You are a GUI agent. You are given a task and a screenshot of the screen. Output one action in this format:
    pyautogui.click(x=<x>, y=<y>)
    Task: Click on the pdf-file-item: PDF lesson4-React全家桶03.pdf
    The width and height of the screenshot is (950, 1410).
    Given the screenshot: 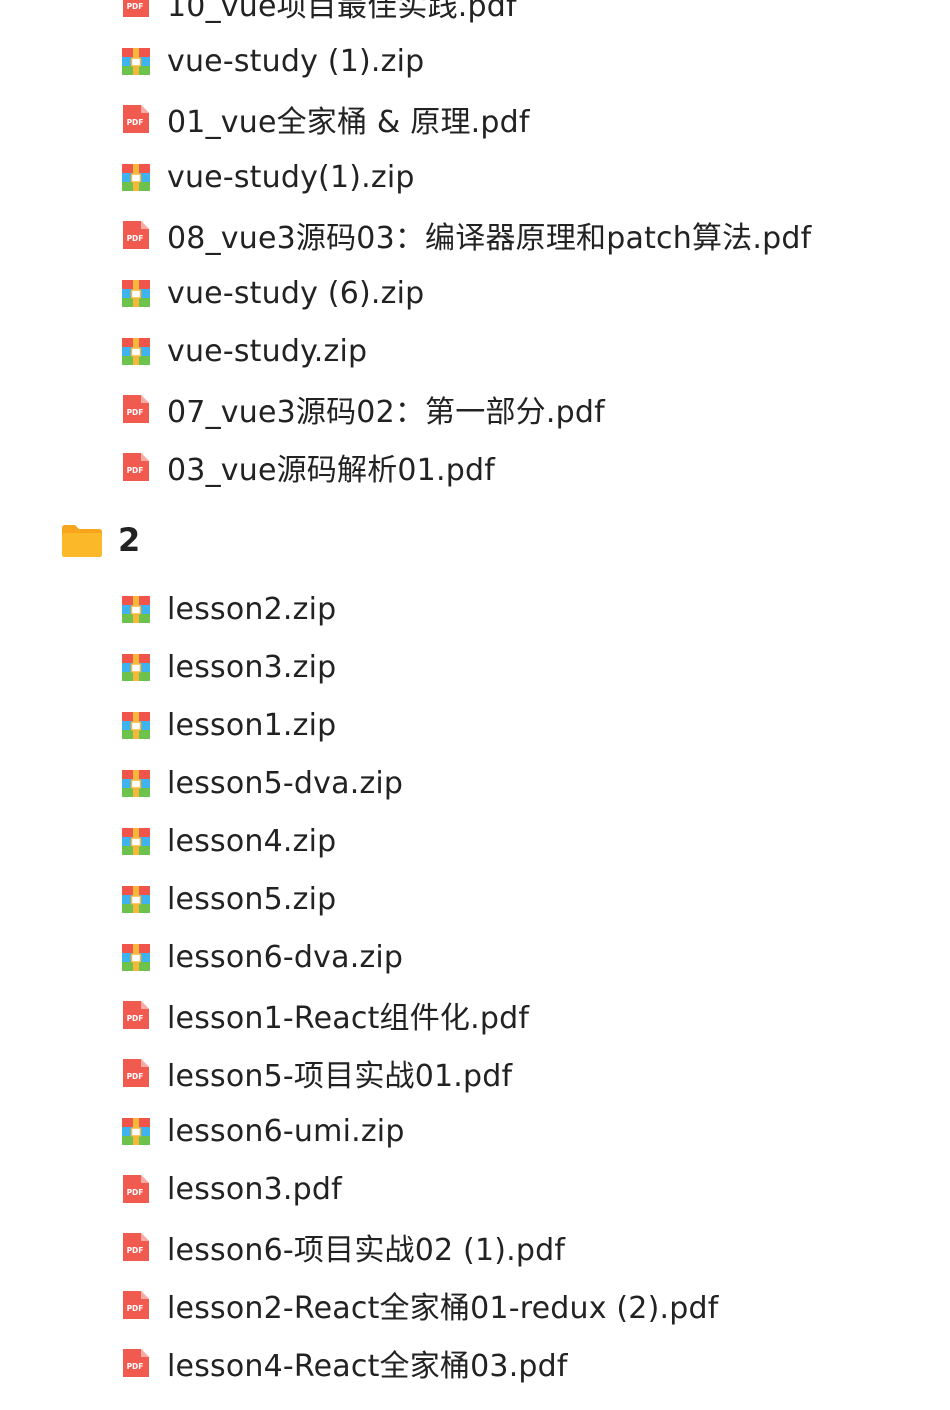 What is the action you would take?
    pyautogui.click(x=475, y=1363)
    